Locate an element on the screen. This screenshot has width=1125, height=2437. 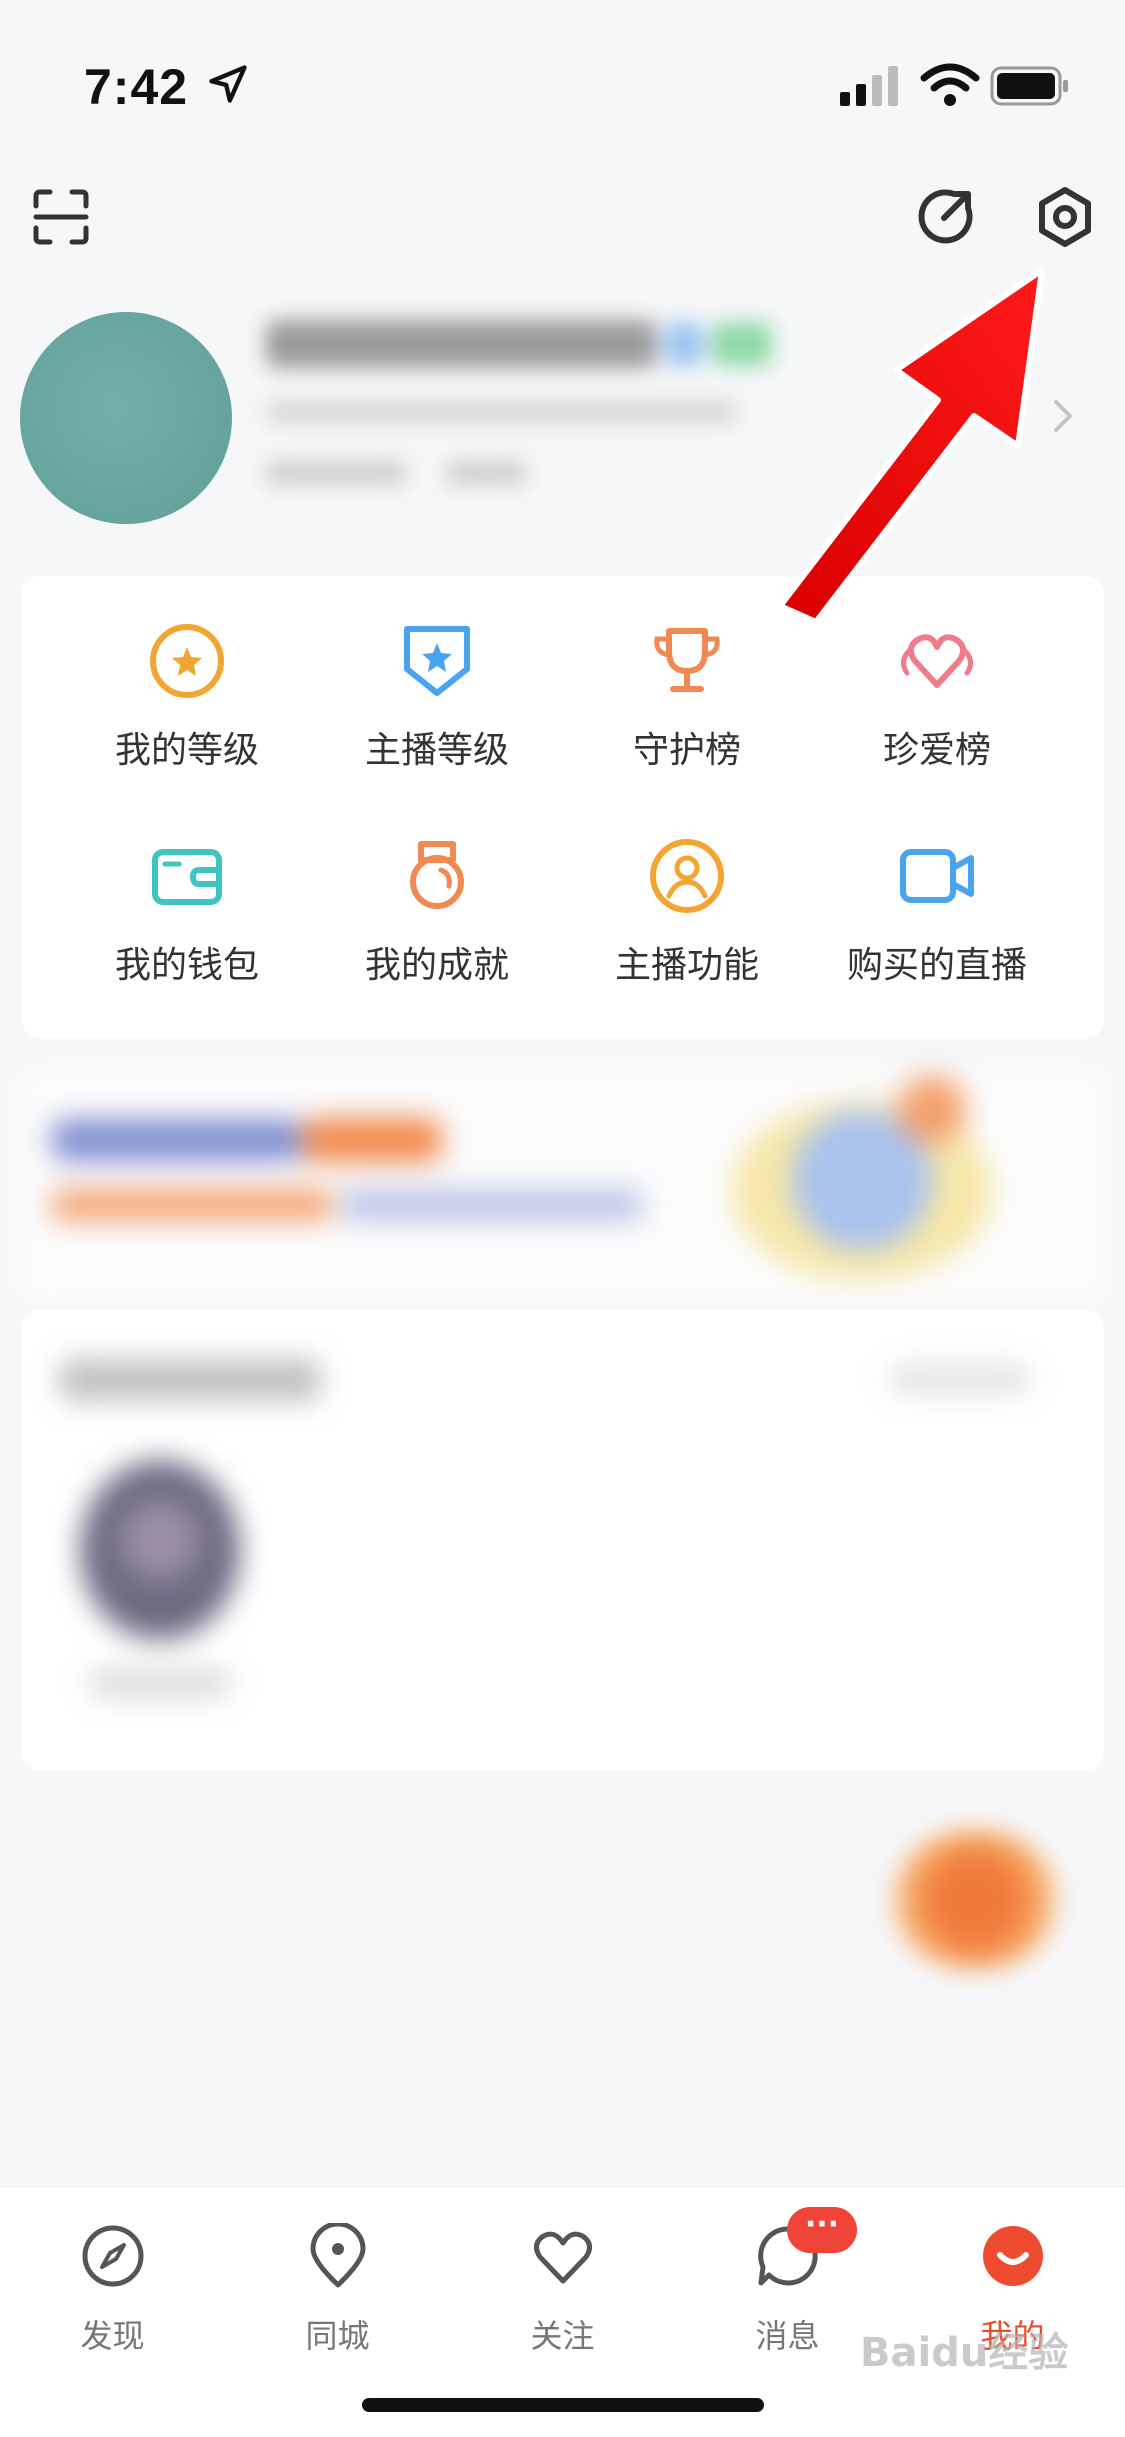
settings-icon is located at coordinates (1065, 217).